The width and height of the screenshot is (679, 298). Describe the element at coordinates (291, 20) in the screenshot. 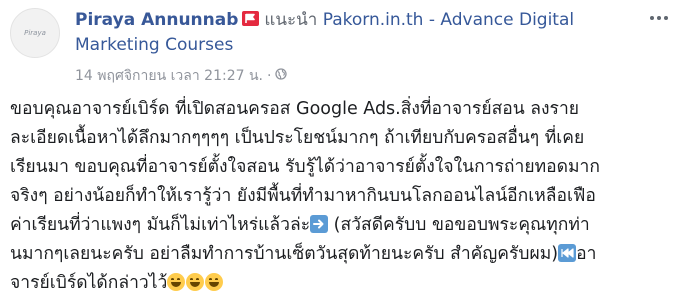

I see `recommends-label: แนะนำ` at that location.